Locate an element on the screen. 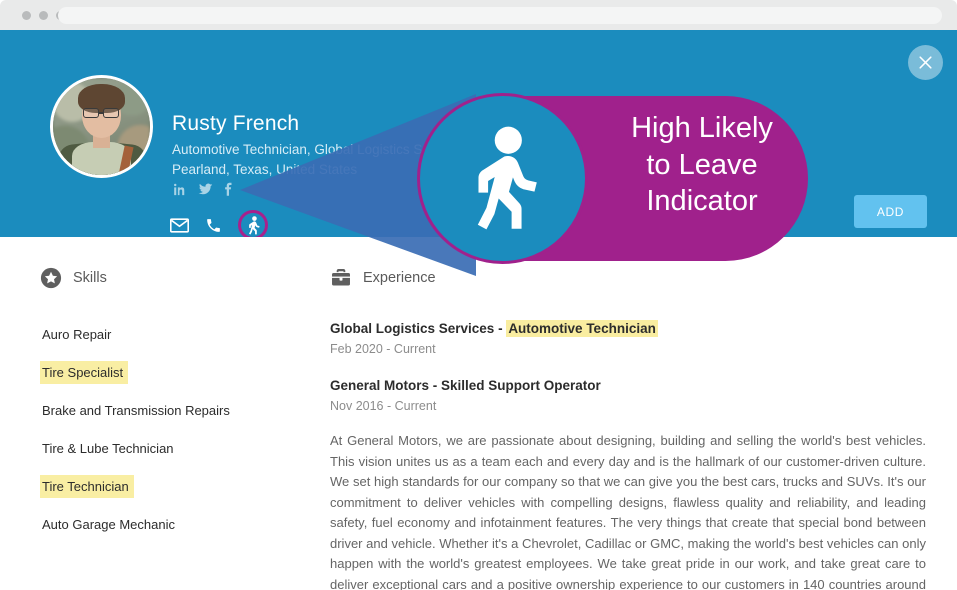 This screenshot has width=957, height=590. profile-name: Rusty French is located at coordinates (236, 123).